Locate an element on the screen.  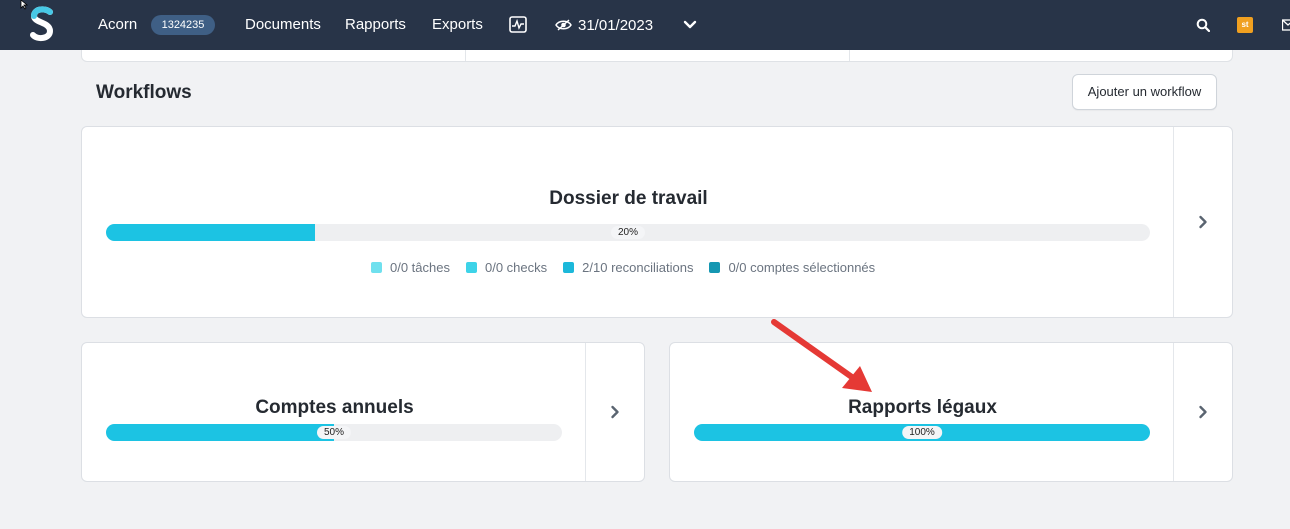
previous-card-bottom is located at coordinates (657, 56).